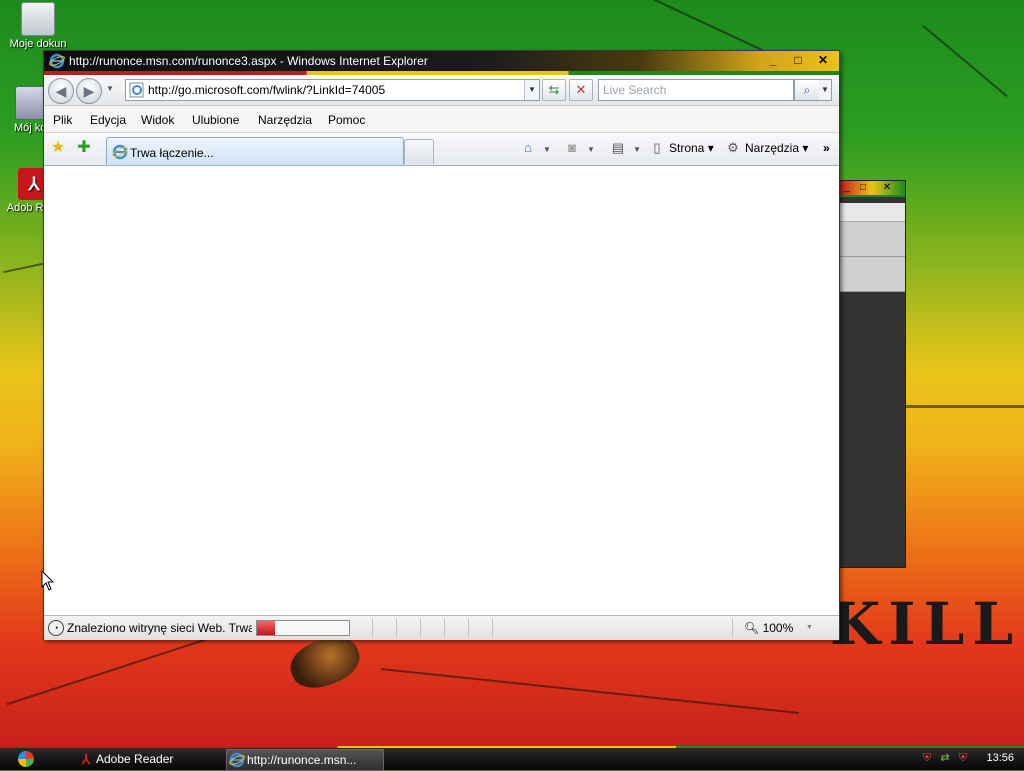 This screenshot has width=1024, height=771. I want to click on zoom-dropdown: ▼, so click(809, 627).